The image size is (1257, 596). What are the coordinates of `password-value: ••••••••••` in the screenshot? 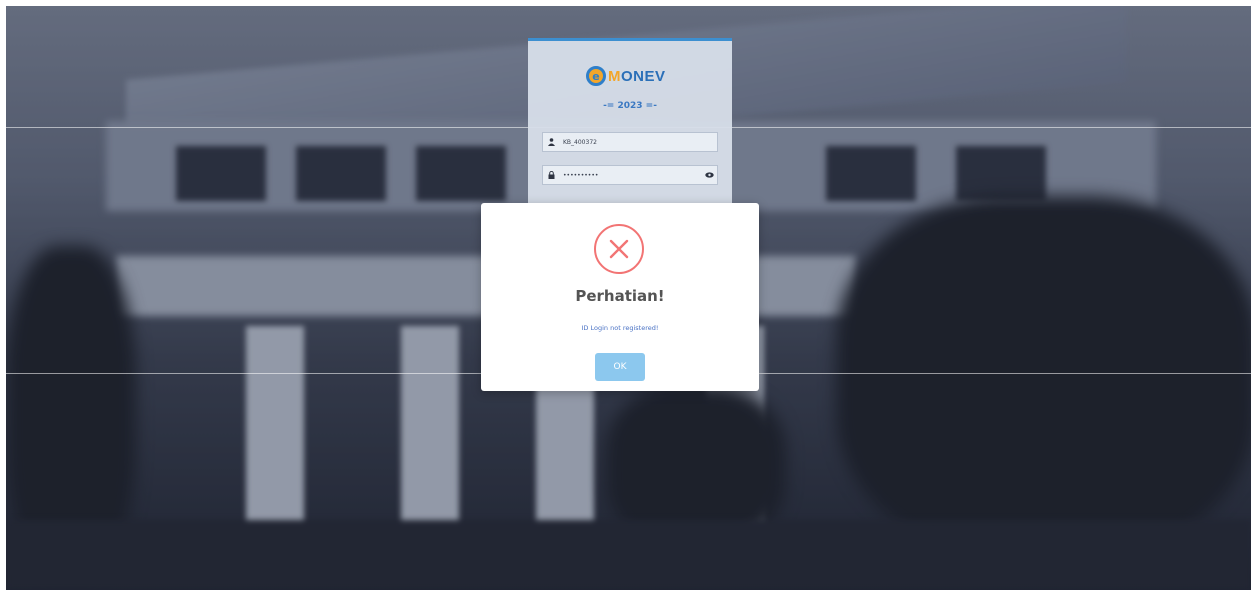 It's located at (630, 175).